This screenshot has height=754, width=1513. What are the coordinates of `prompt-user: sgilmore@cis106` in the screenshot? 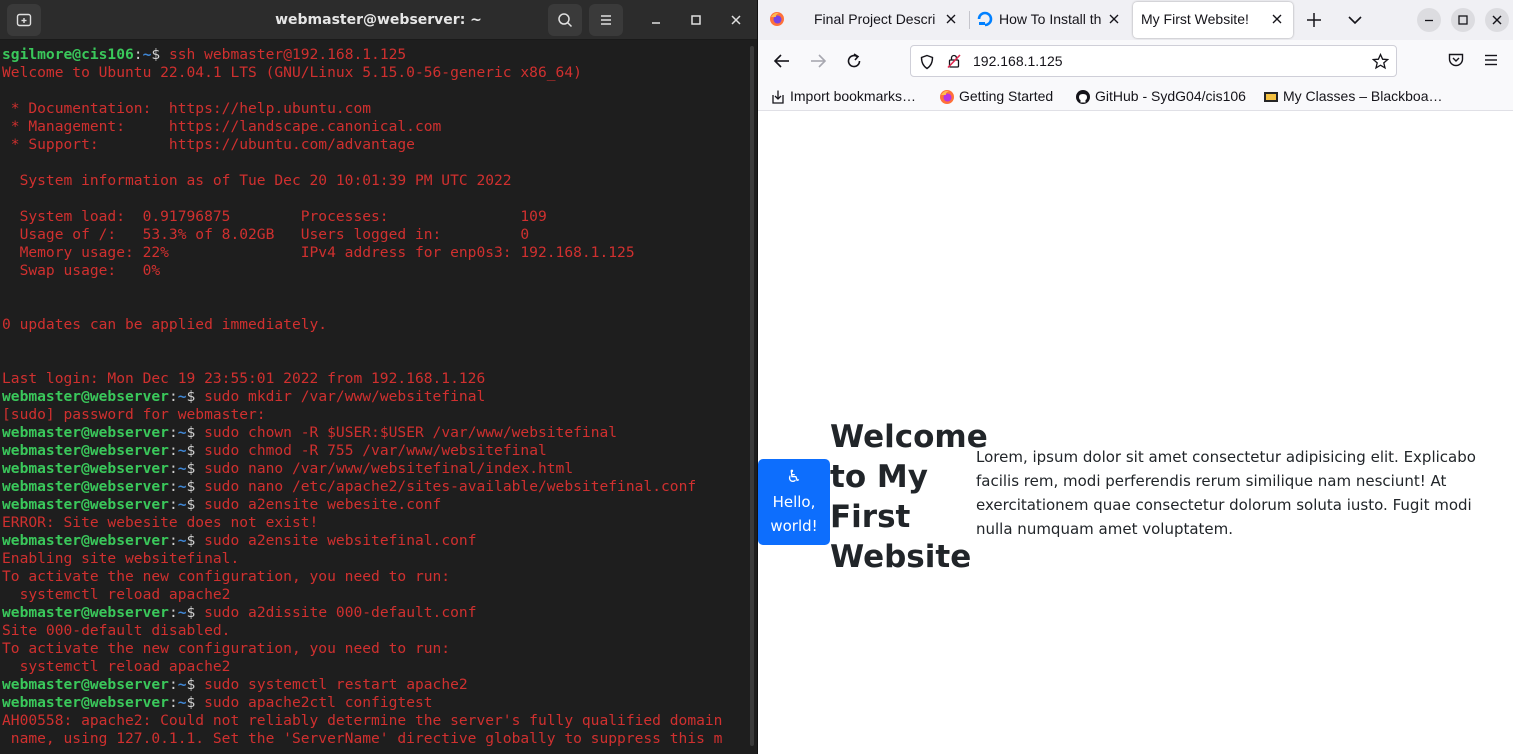 It's located at (68, 54).